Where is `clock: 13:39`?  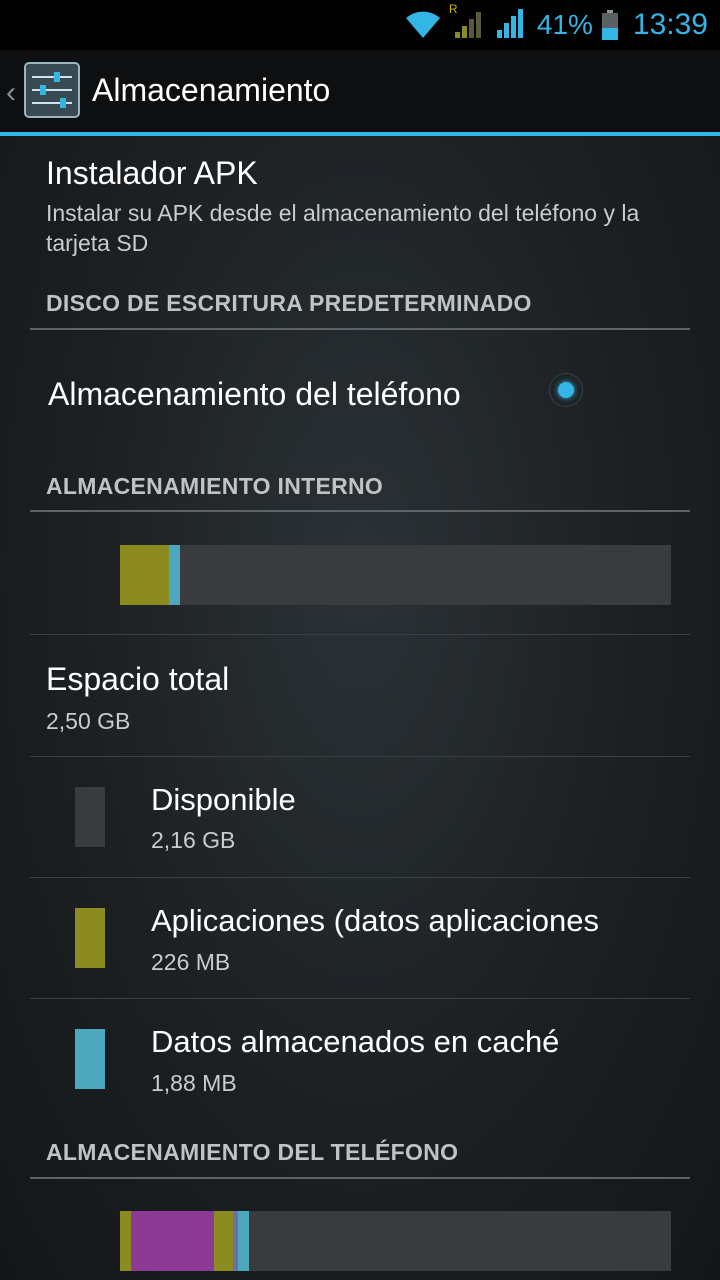
clock: 13:39 is located at coordinates (670, 24).